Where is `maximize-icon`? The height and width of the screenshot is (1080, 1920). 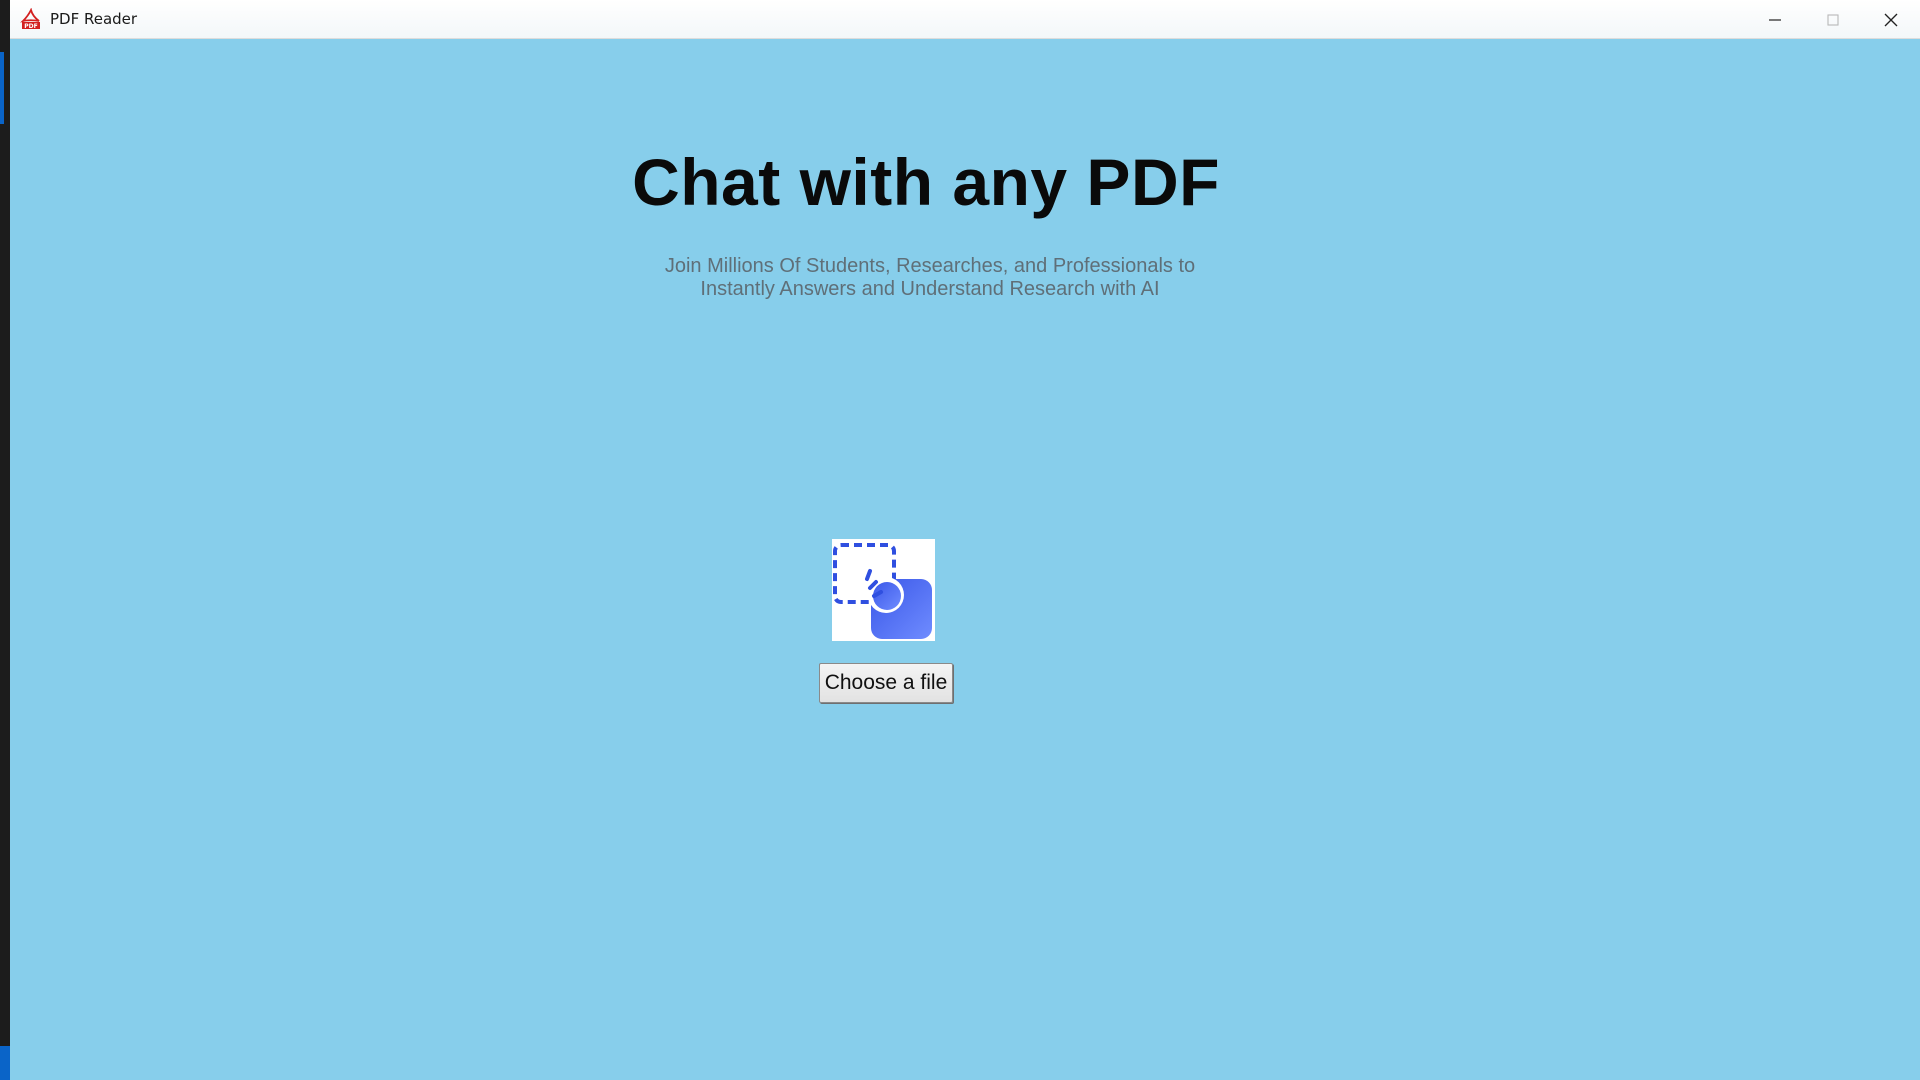
maximize-icon is located at coordinates (1833, 19).